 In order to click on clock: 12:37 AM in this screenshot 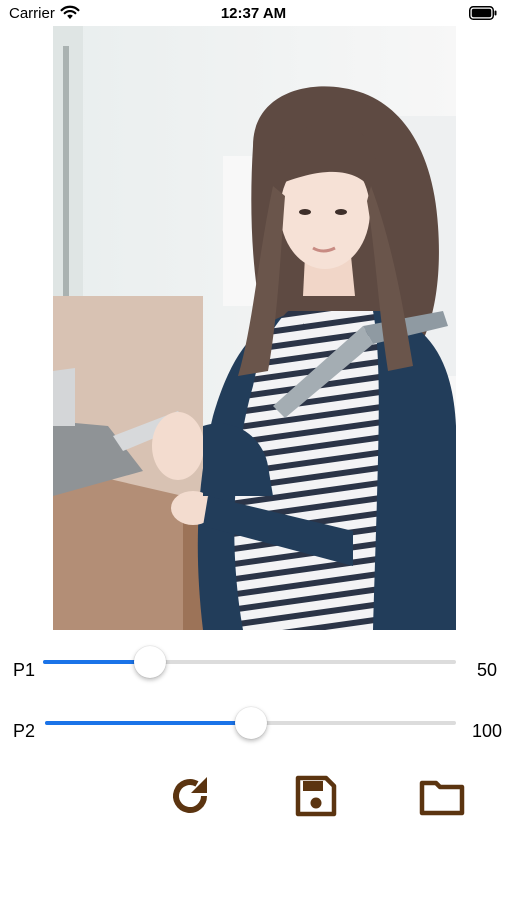, I will do `click(253, 13)`.